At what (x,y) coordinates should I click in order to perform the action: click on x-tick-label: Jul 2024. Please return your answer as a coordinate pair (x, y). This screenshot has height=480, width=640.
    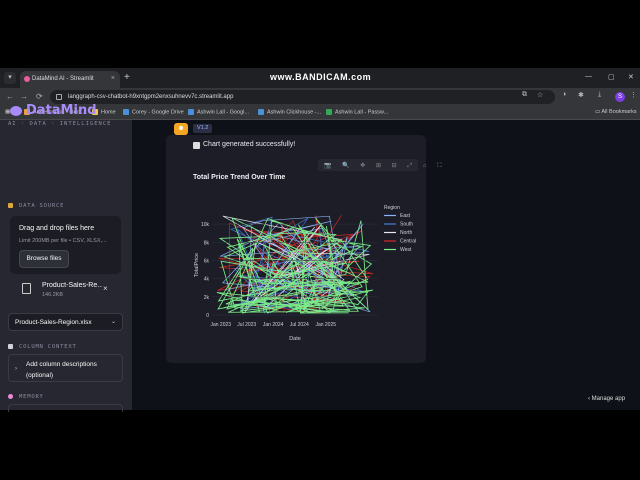
    Looking at the image, I should click on (299, 325).